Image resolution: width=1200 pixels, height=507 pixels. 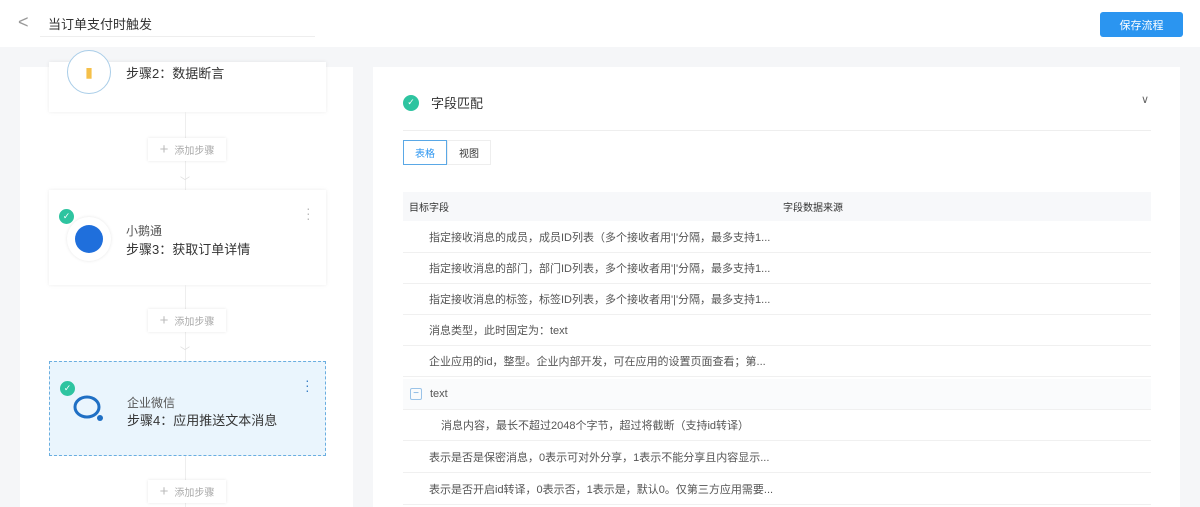 I want to click on column-source: 字段数据来源, so click(x=813, y=208).